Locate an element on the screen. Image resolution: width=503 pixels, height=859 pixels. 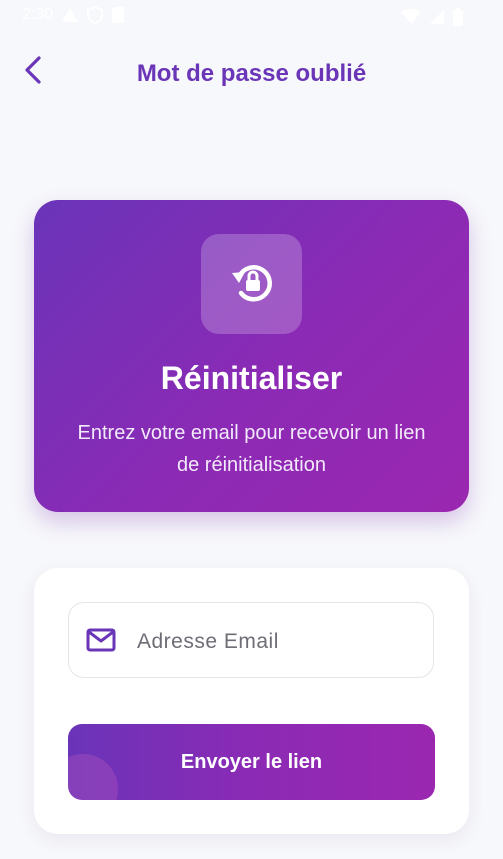
send-link-button: Envoyer le lien is located at coordinates (251, 762).